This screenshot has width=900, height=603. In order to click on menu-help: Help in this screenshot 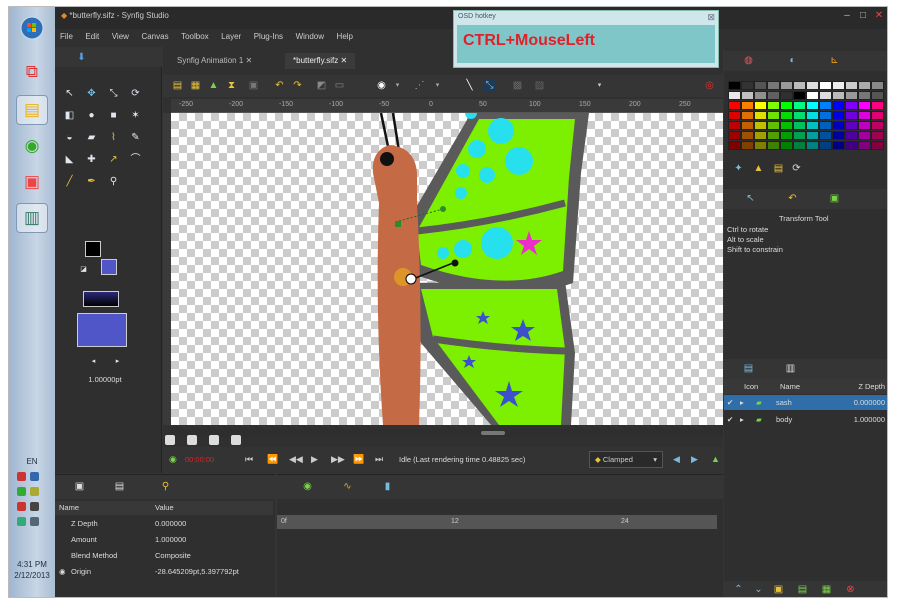, I will do `click(345, 36)`.